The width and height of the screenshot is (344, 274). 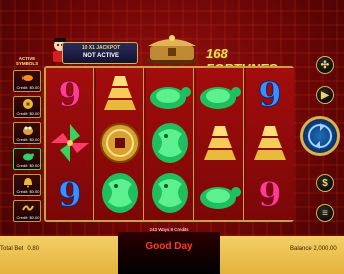 I want to click on autoplay-button: ▶, so click(x=325, y=95).